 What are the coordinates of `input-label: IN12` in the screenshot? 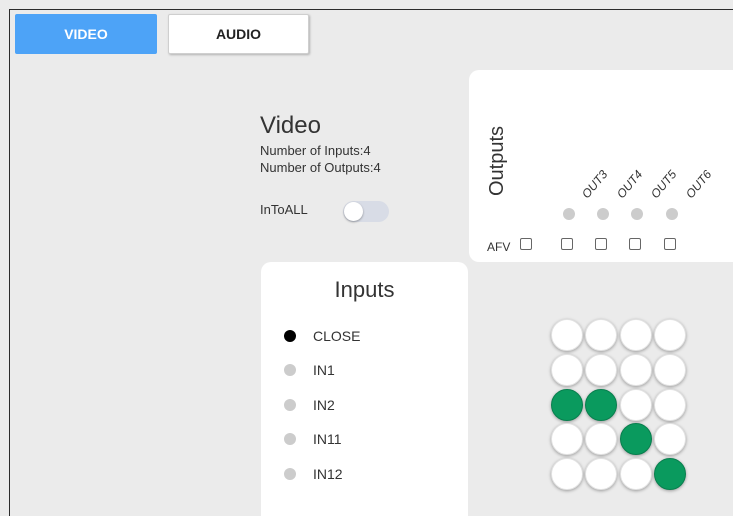 It's located at (328, 474).